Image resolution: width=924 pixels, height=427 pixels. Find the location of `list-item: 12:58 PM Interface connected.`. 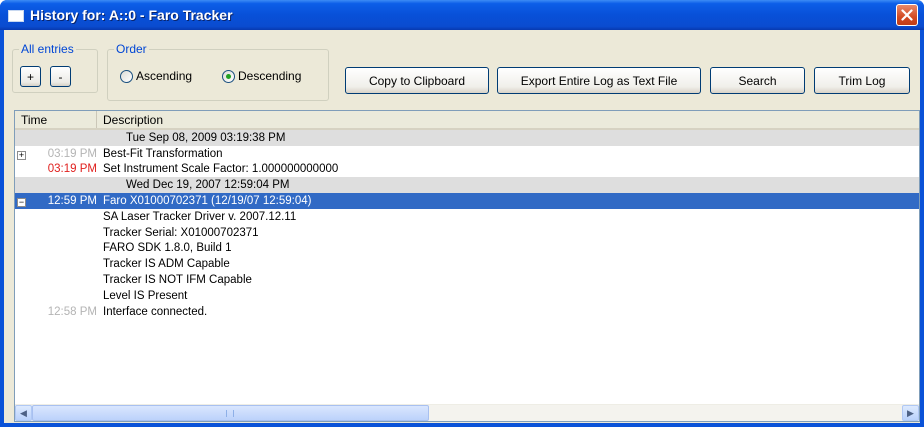

list-item: 12:58 PM Interface connected. is located at coordinates (467, 312).